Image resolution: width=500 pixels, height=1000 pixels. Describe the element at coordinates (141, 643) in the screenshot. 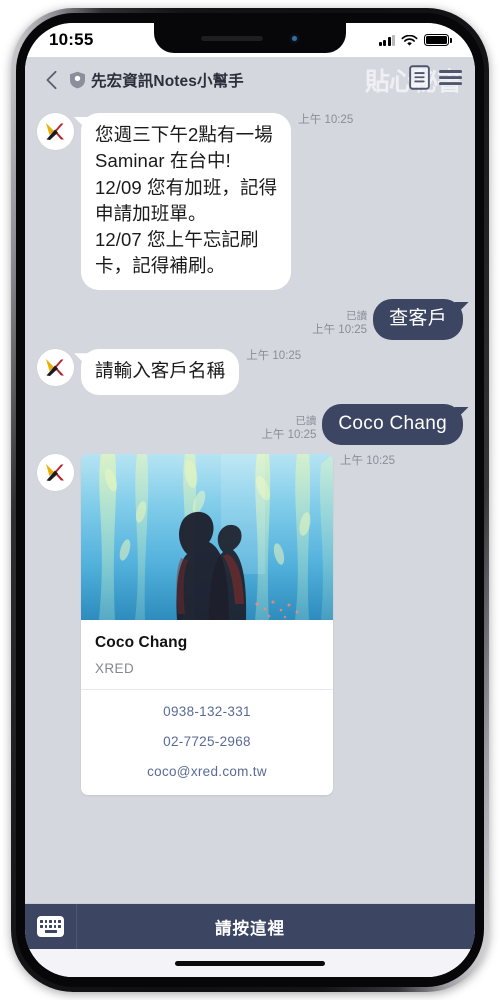

I see `contact-name: Coco Chang` at that location.